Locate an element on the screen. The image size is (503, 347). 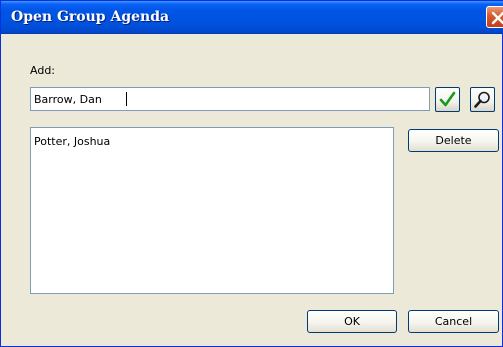
delete-button: Delete is located at coordinates (453, 140).